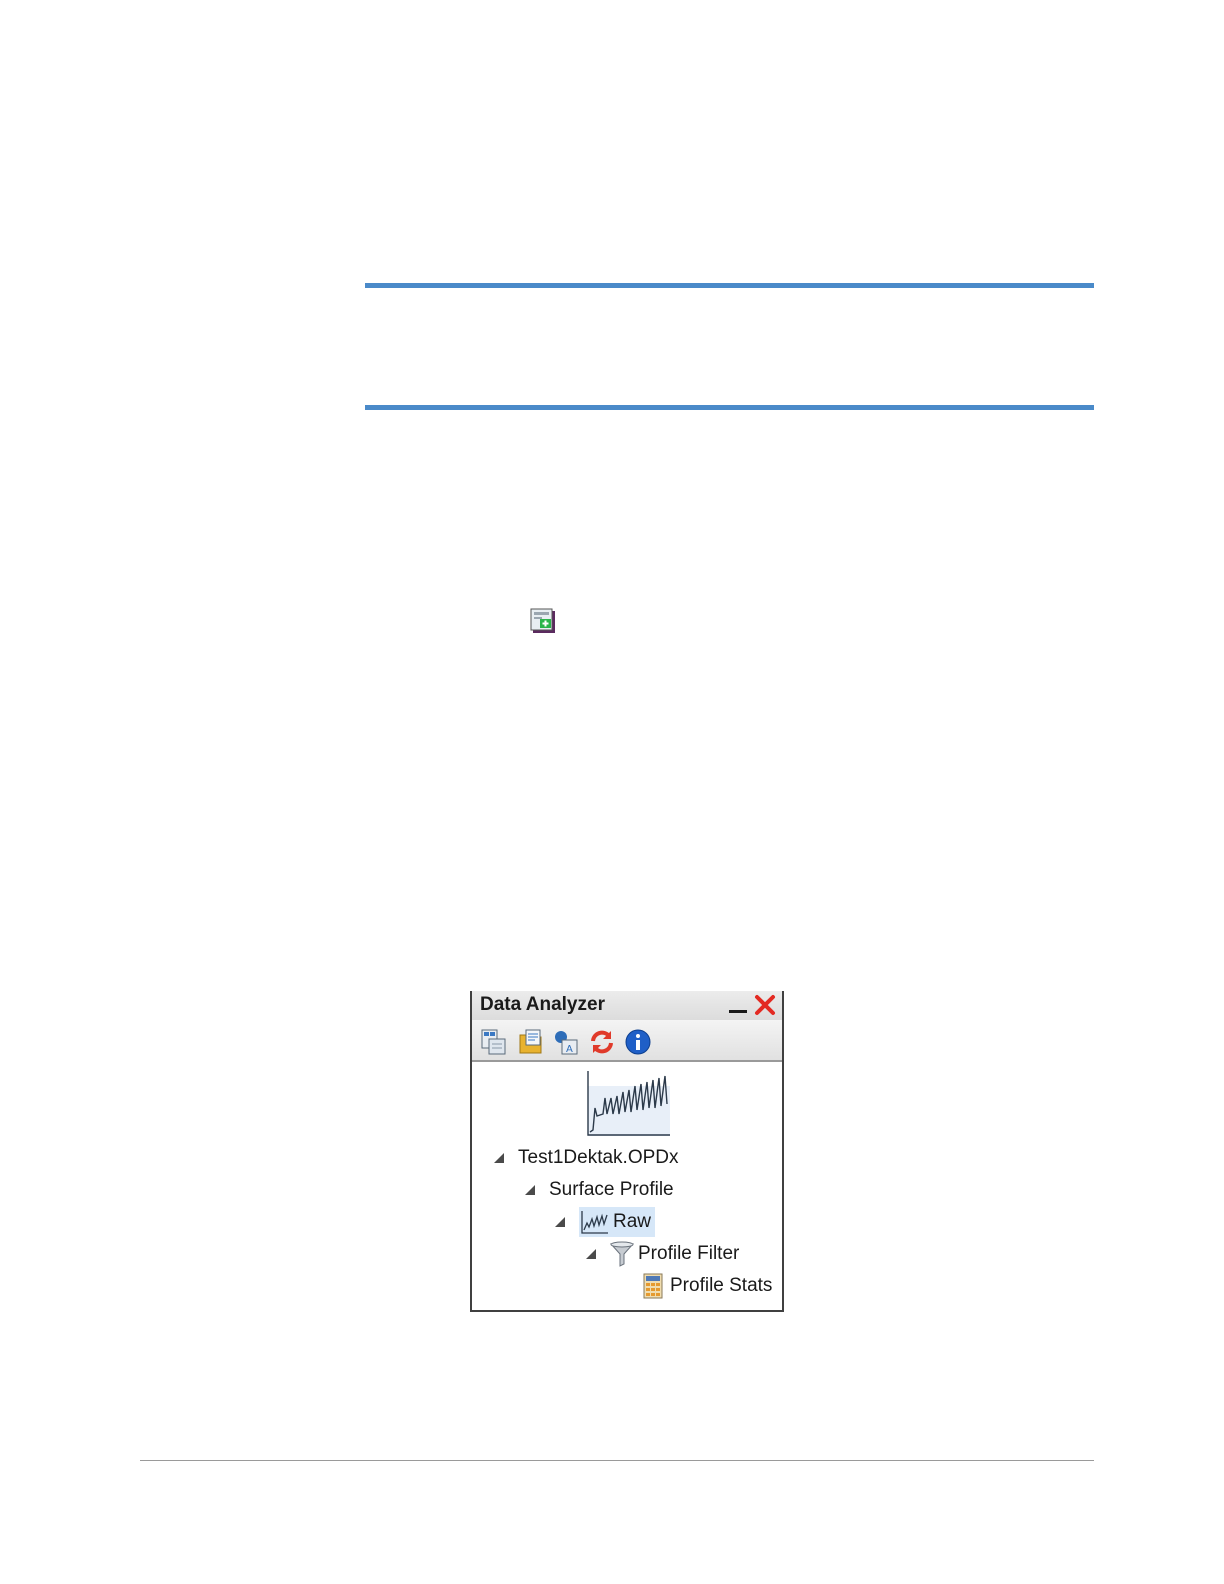 This screenshot has height=1584, width=1224. What do you see at coordinates (765, 1005) in the screenshot?
I see `close-icon` at bounding box center [765, 1005].